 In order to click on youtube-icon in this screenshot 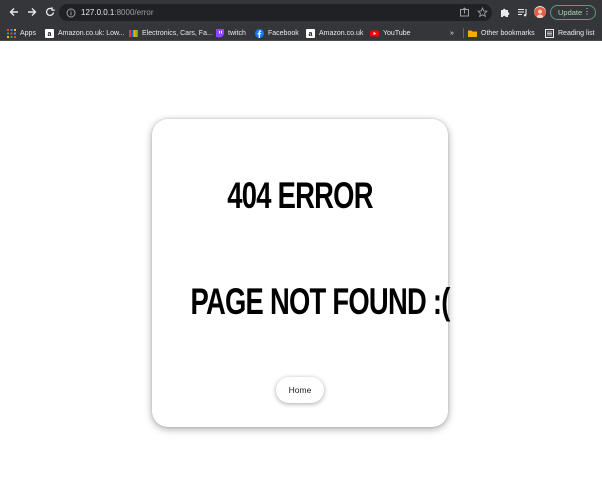, I will do `click(374, 33)`.